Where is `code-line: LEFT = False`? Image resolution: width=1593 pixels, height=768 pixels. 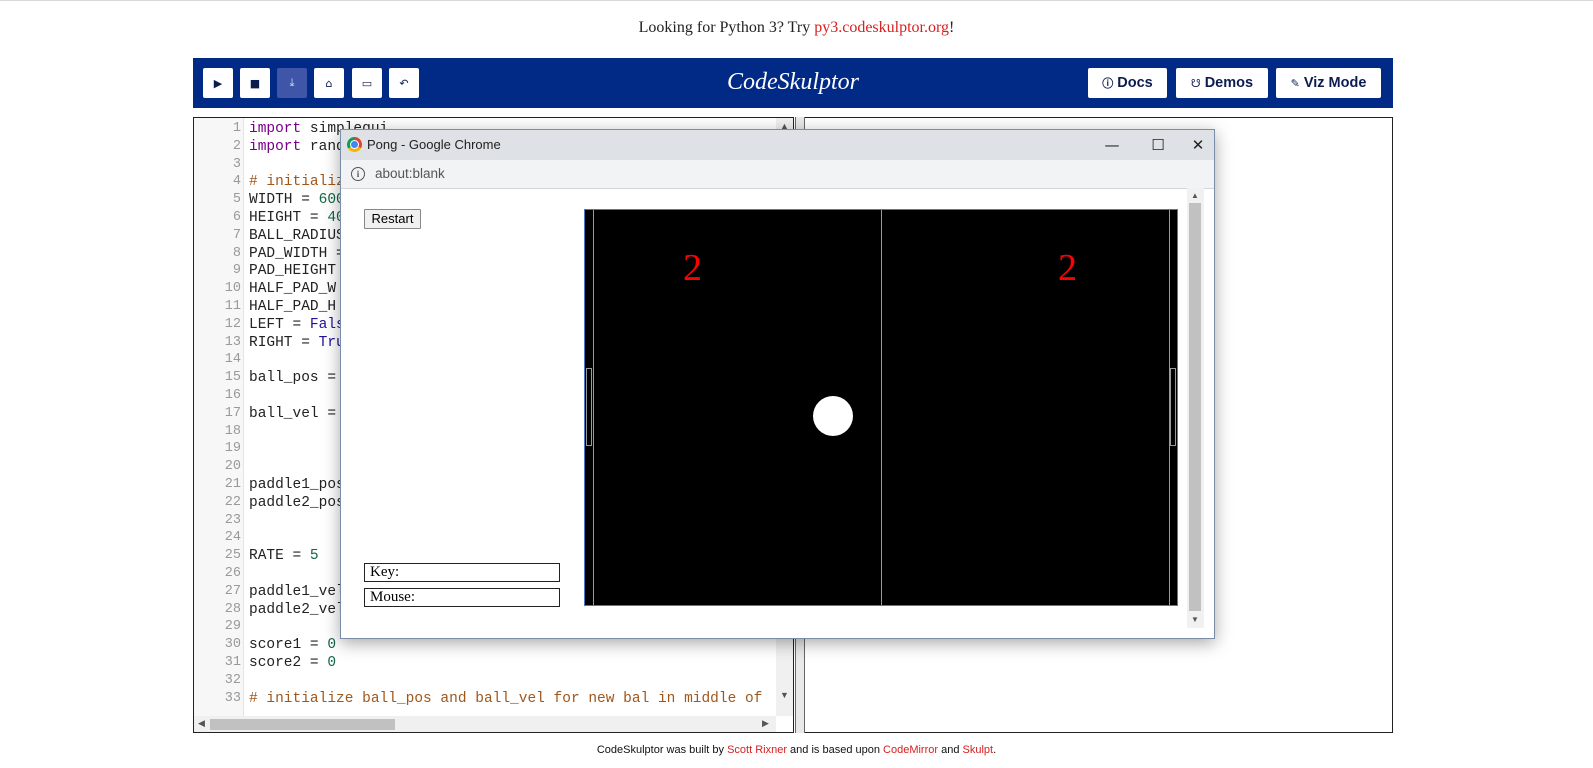 code-line: LEFT = False is located at coordinates (301, 325).